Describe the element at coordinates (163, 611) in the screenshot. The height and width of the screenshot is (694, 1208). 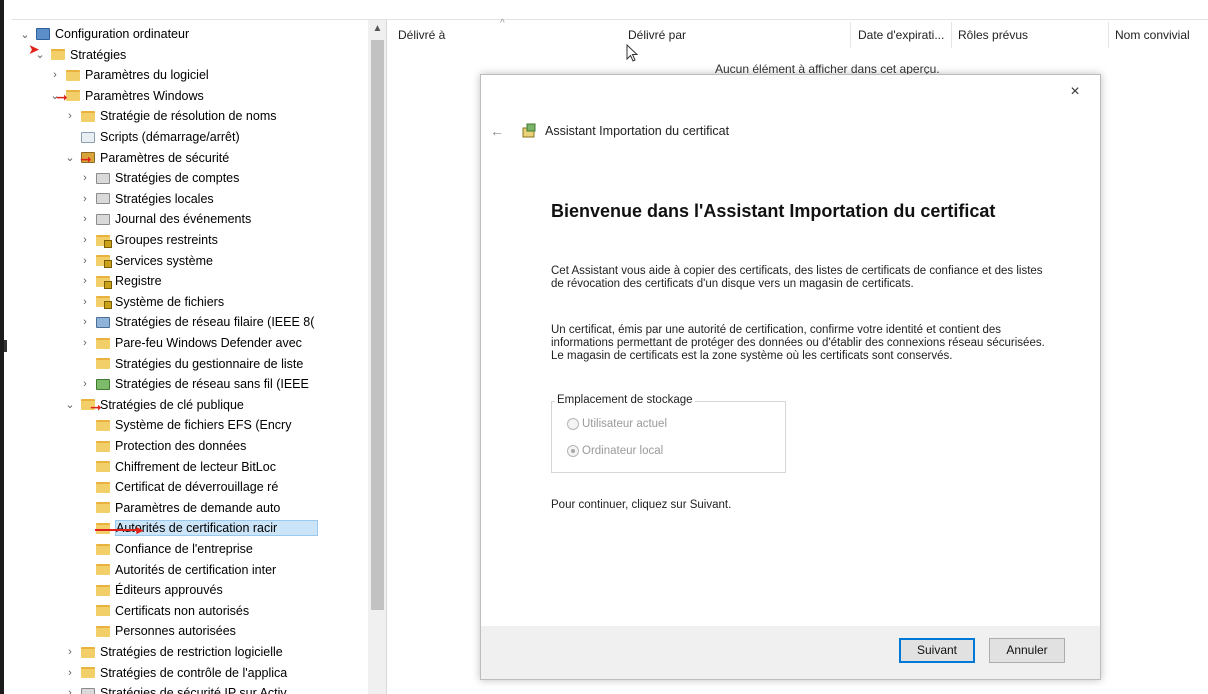
I see `tree-item: Certificats non autorisés` at that location.